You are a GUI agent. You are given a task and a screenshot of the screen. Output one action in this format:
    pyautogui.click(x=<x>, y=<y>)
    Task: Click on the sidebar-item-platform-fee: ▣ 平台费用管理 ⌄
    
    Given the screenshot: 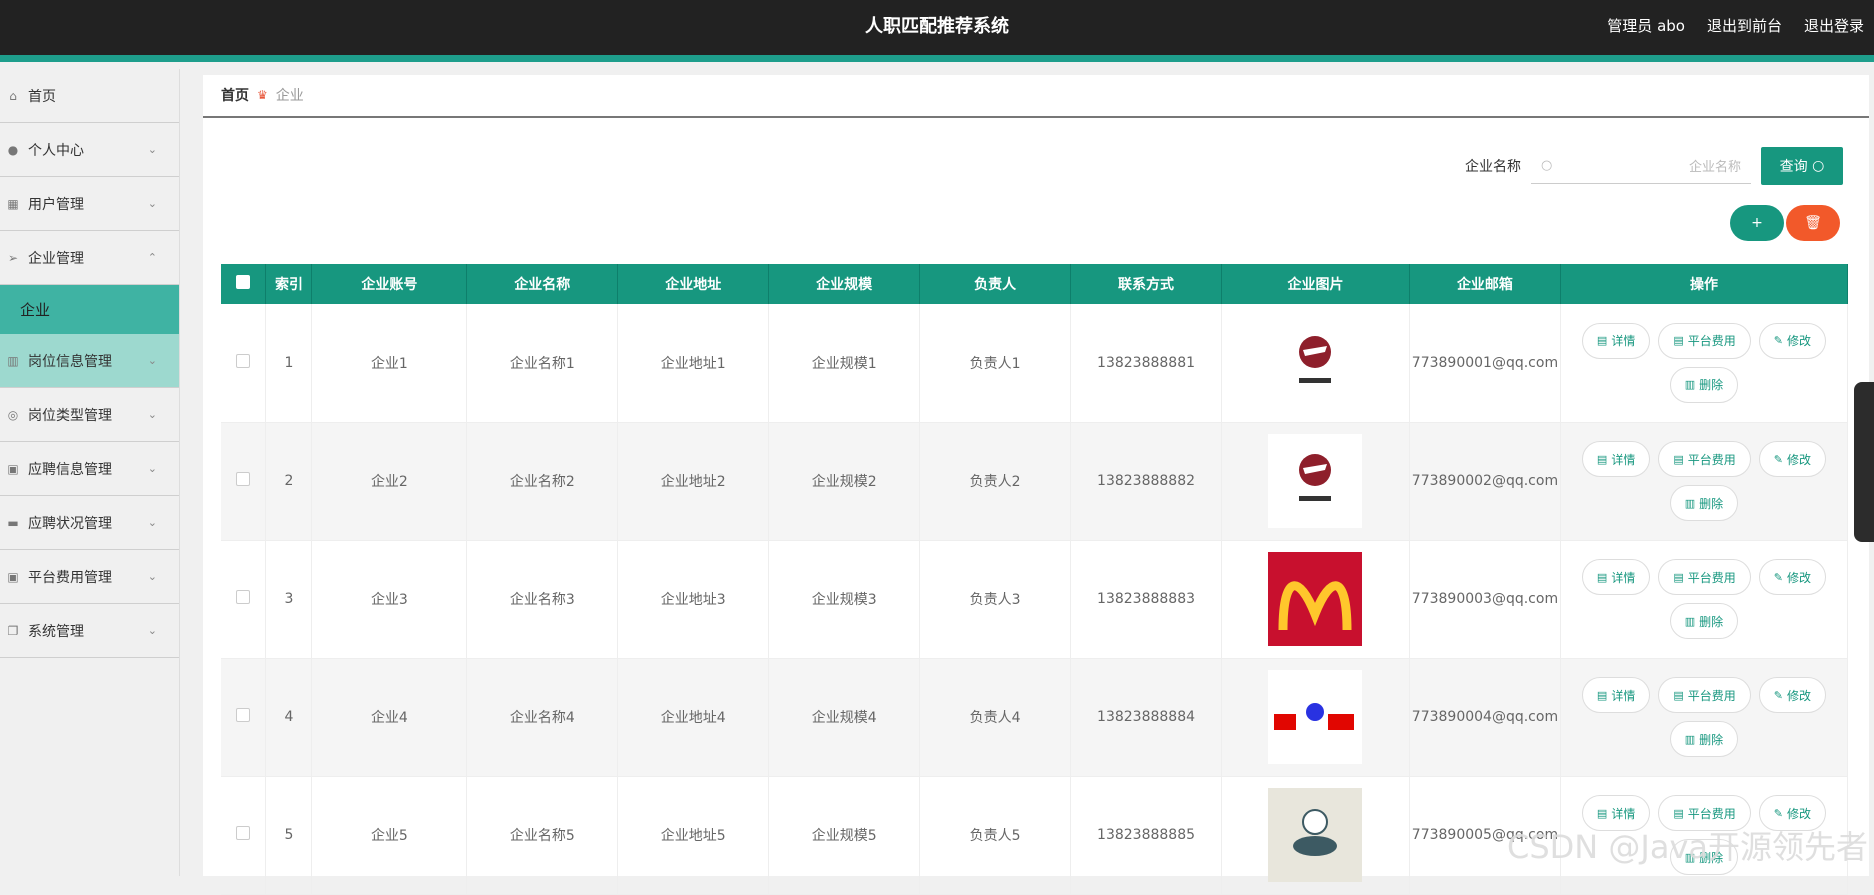 What is the action you would take?
    pyautogui.click(x=89, y=577)
    